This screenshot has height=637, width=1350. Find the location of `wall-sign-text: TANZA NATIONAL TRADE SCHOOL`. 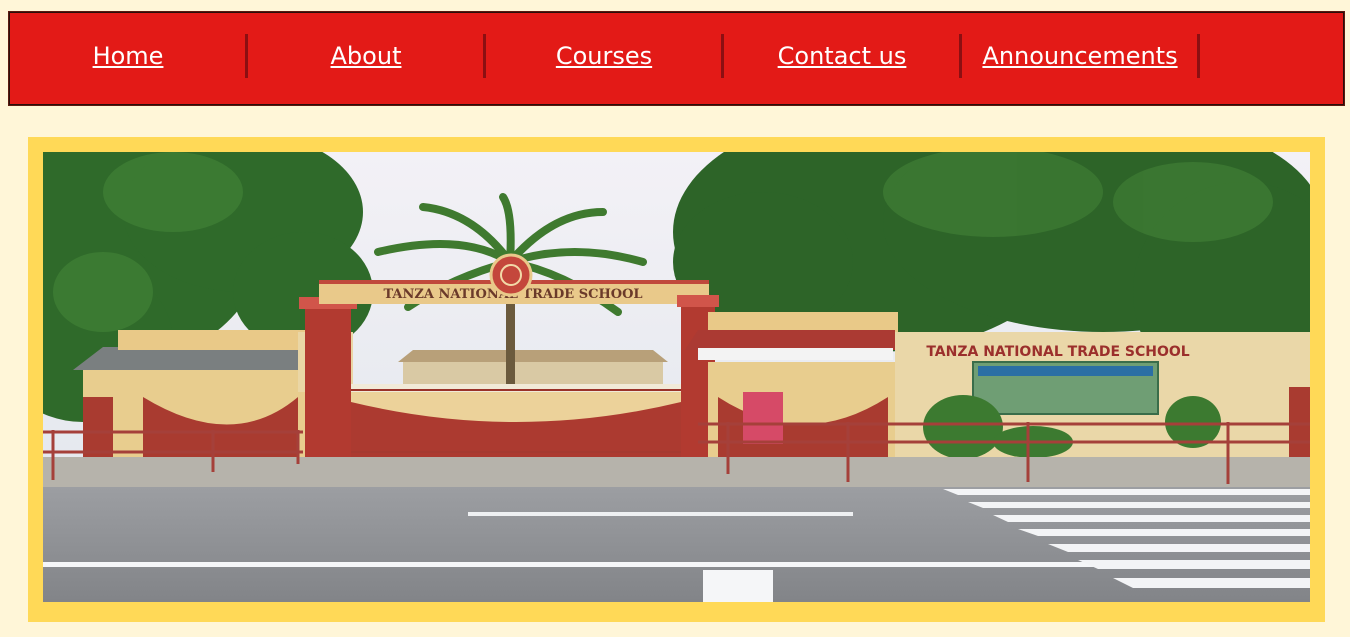

wall-sign-text: TANZA NATIONAL TRADE SCHOOL is located at coordinates (1057, 352).